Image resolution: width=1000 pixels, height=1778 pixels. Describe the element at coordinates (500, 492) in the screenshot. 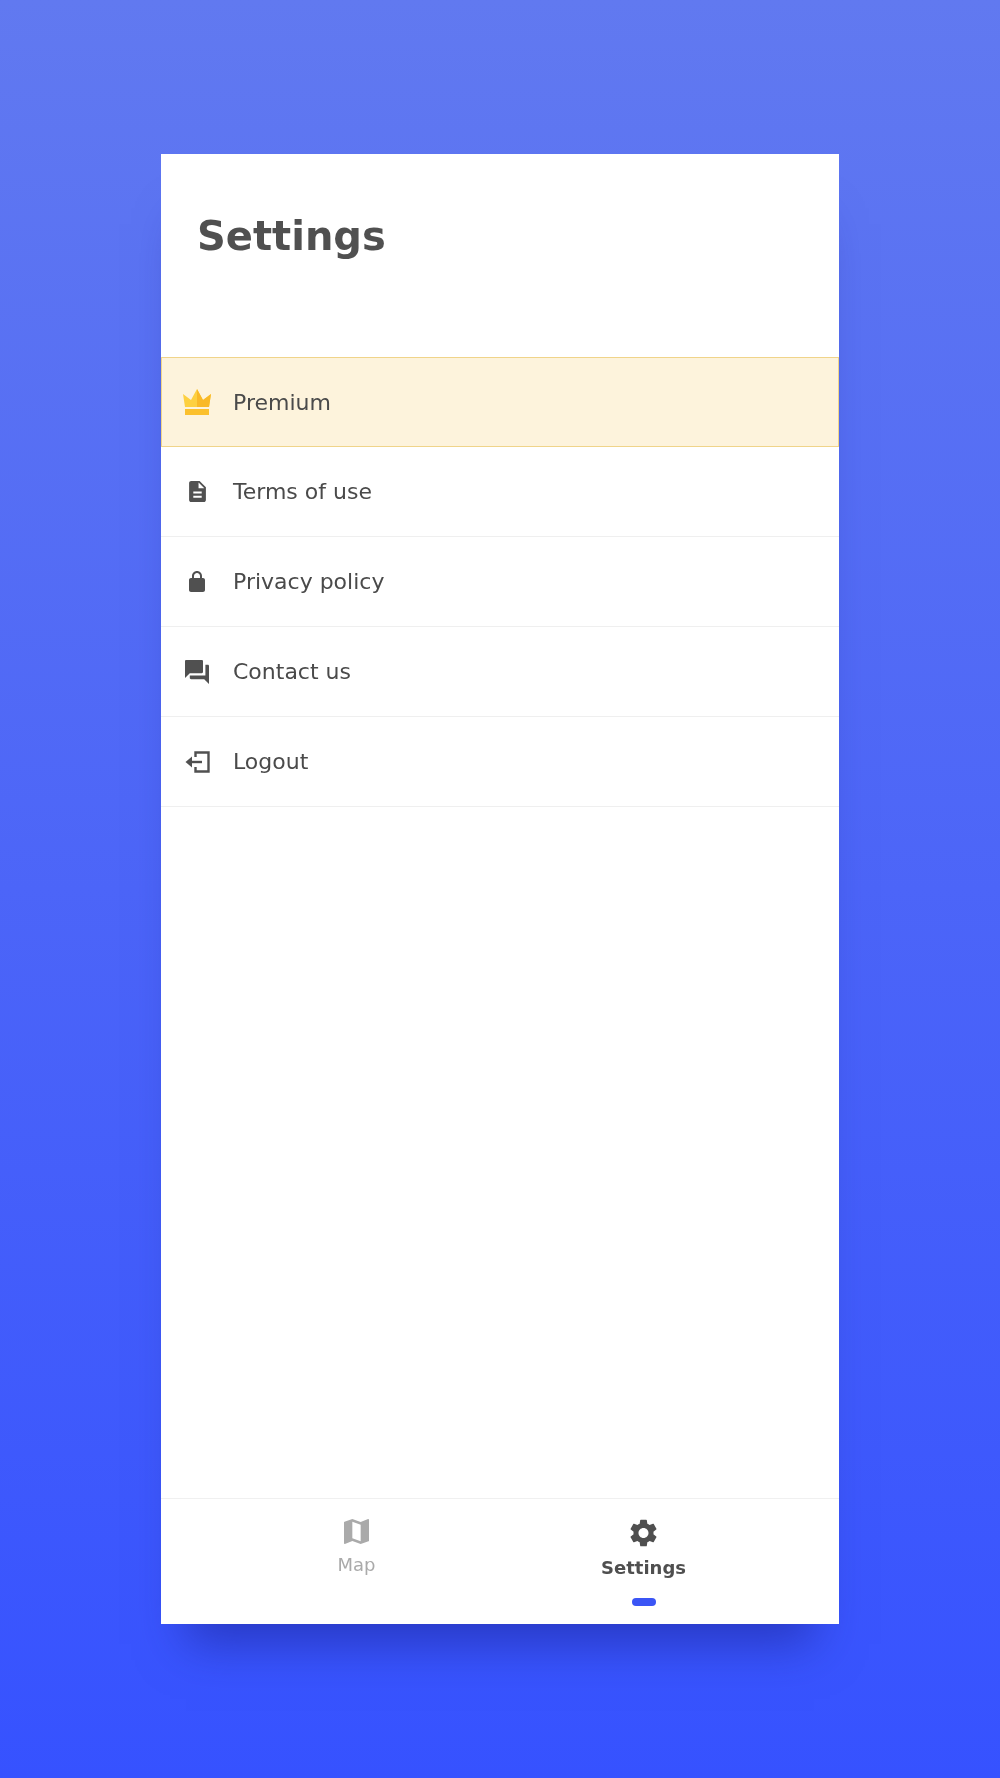

I see `menu-item: Terms of use` at that location.